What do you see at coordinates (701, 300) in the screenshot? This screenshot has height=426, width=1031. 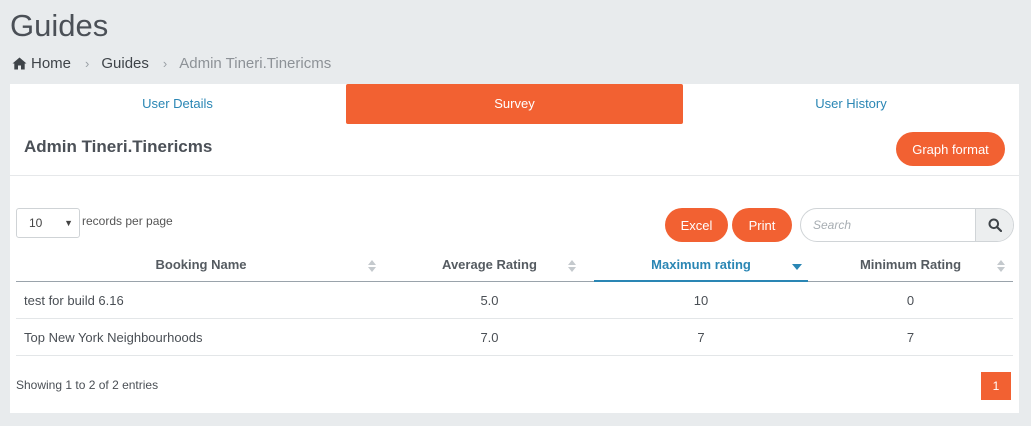 I see `cell-maximum-rating: 10` at bounding box center [701, 300].